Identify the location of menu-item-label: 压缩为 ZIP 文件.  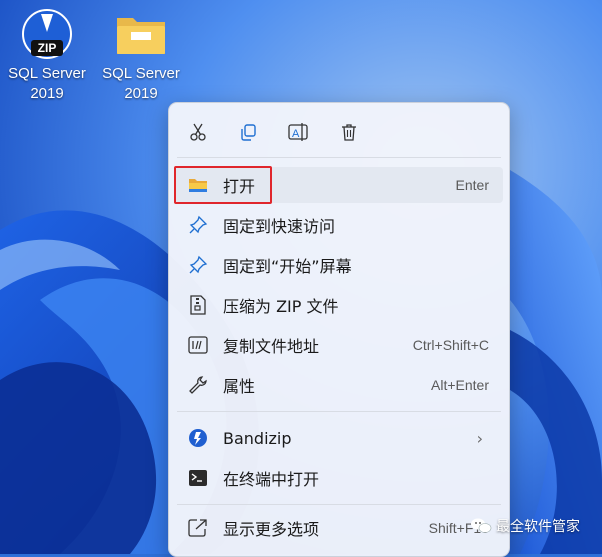
(281, 306).